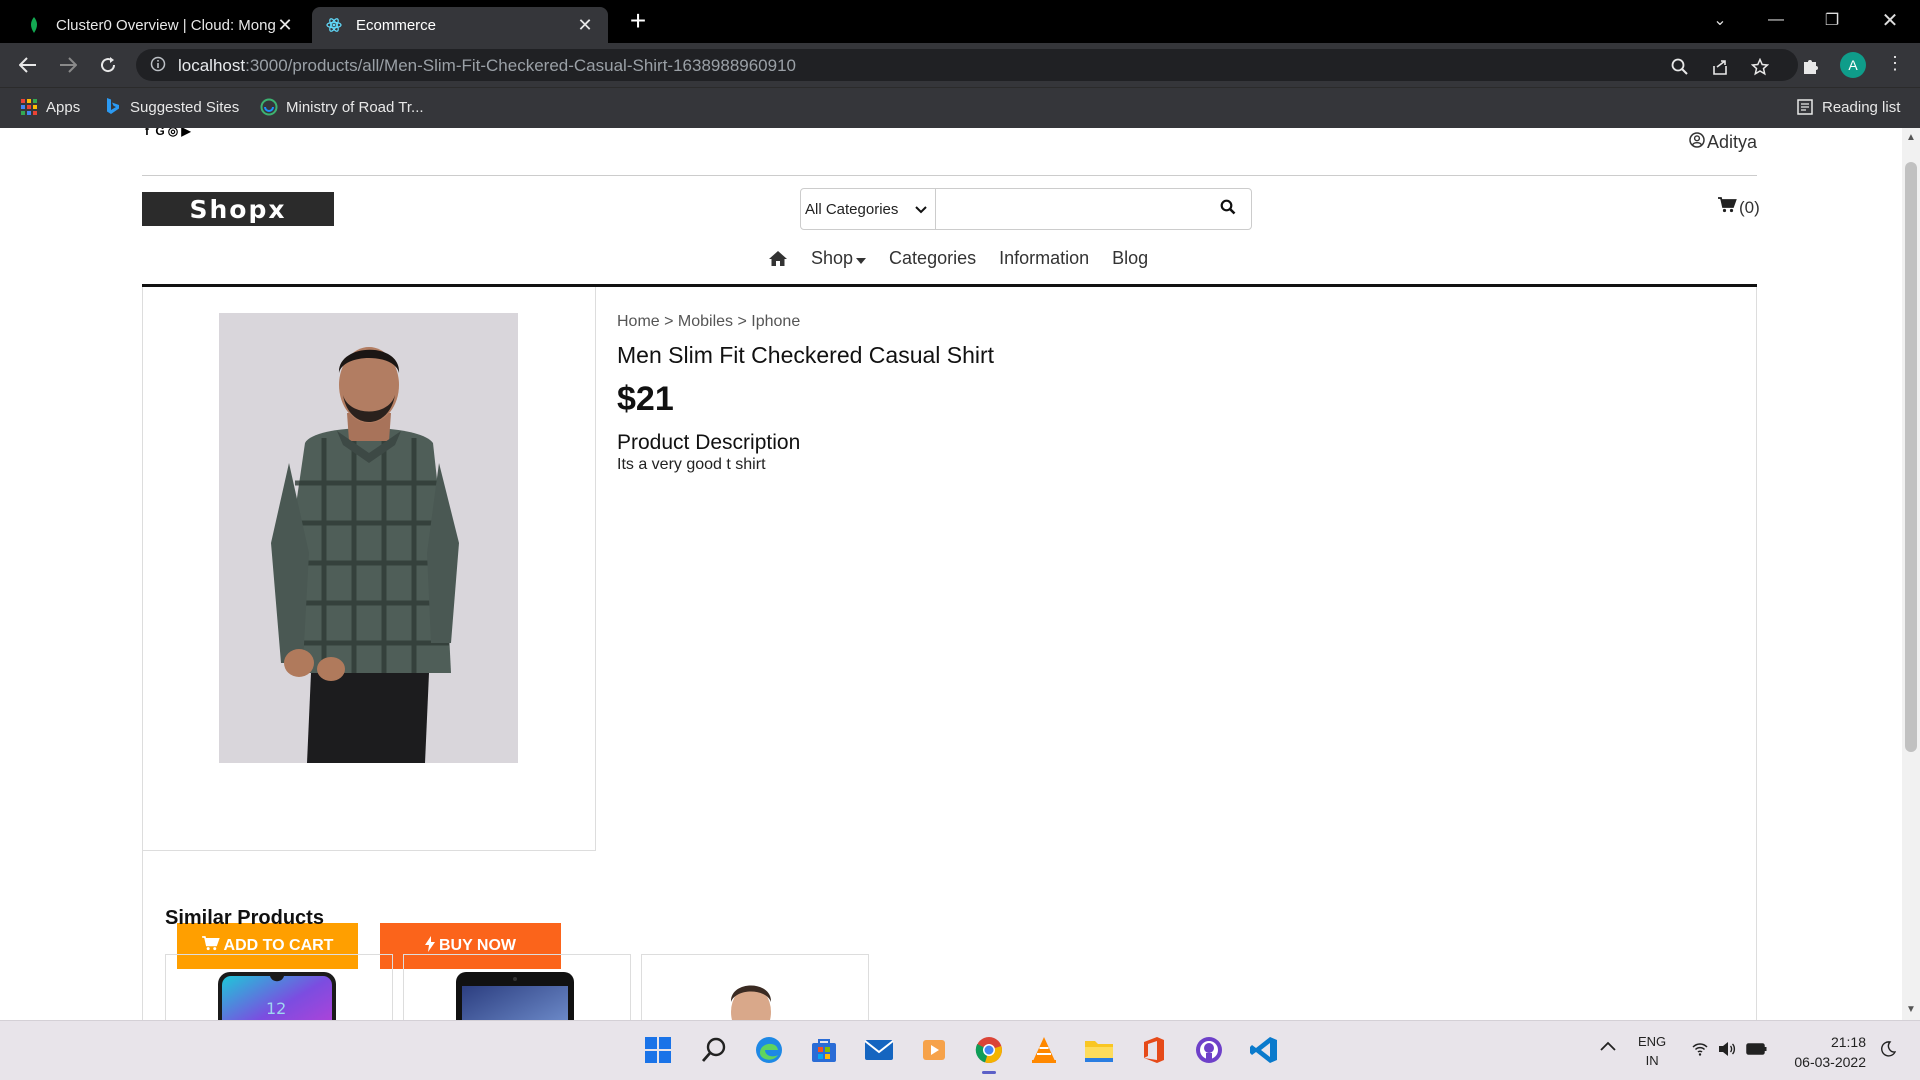 This screenshot has width=1920, height=1080. I want to click on chevron-down-icon, so click(921, 209).